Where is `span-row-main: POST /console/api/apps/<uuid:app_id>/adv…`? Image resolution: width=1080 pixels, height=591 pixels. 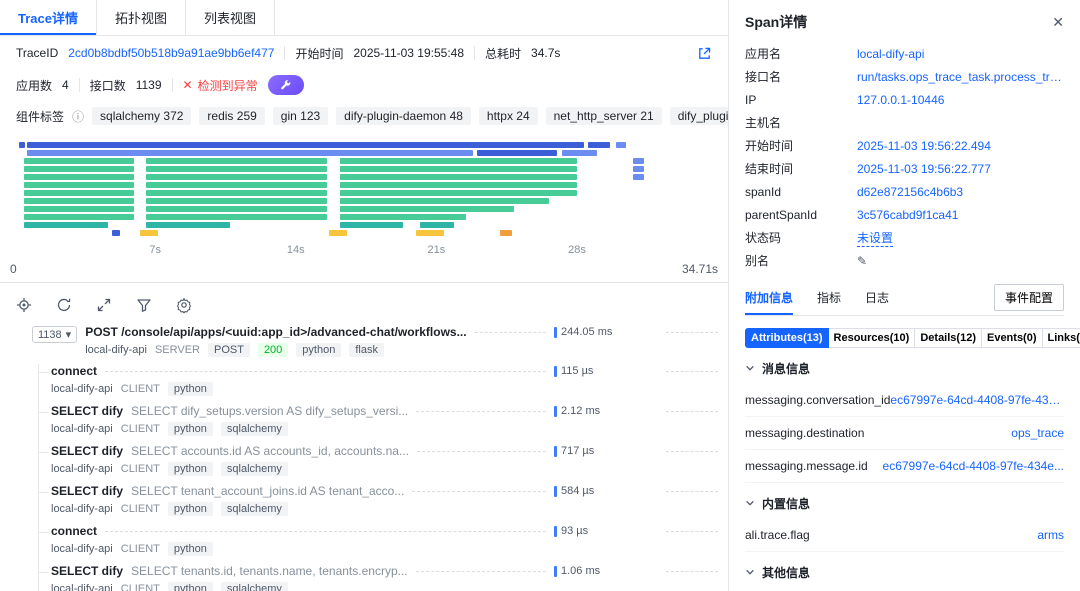 span-row-main: POST /console/api/apps/<uuid:app_id>/adv… is located at coordinates (401, 341).